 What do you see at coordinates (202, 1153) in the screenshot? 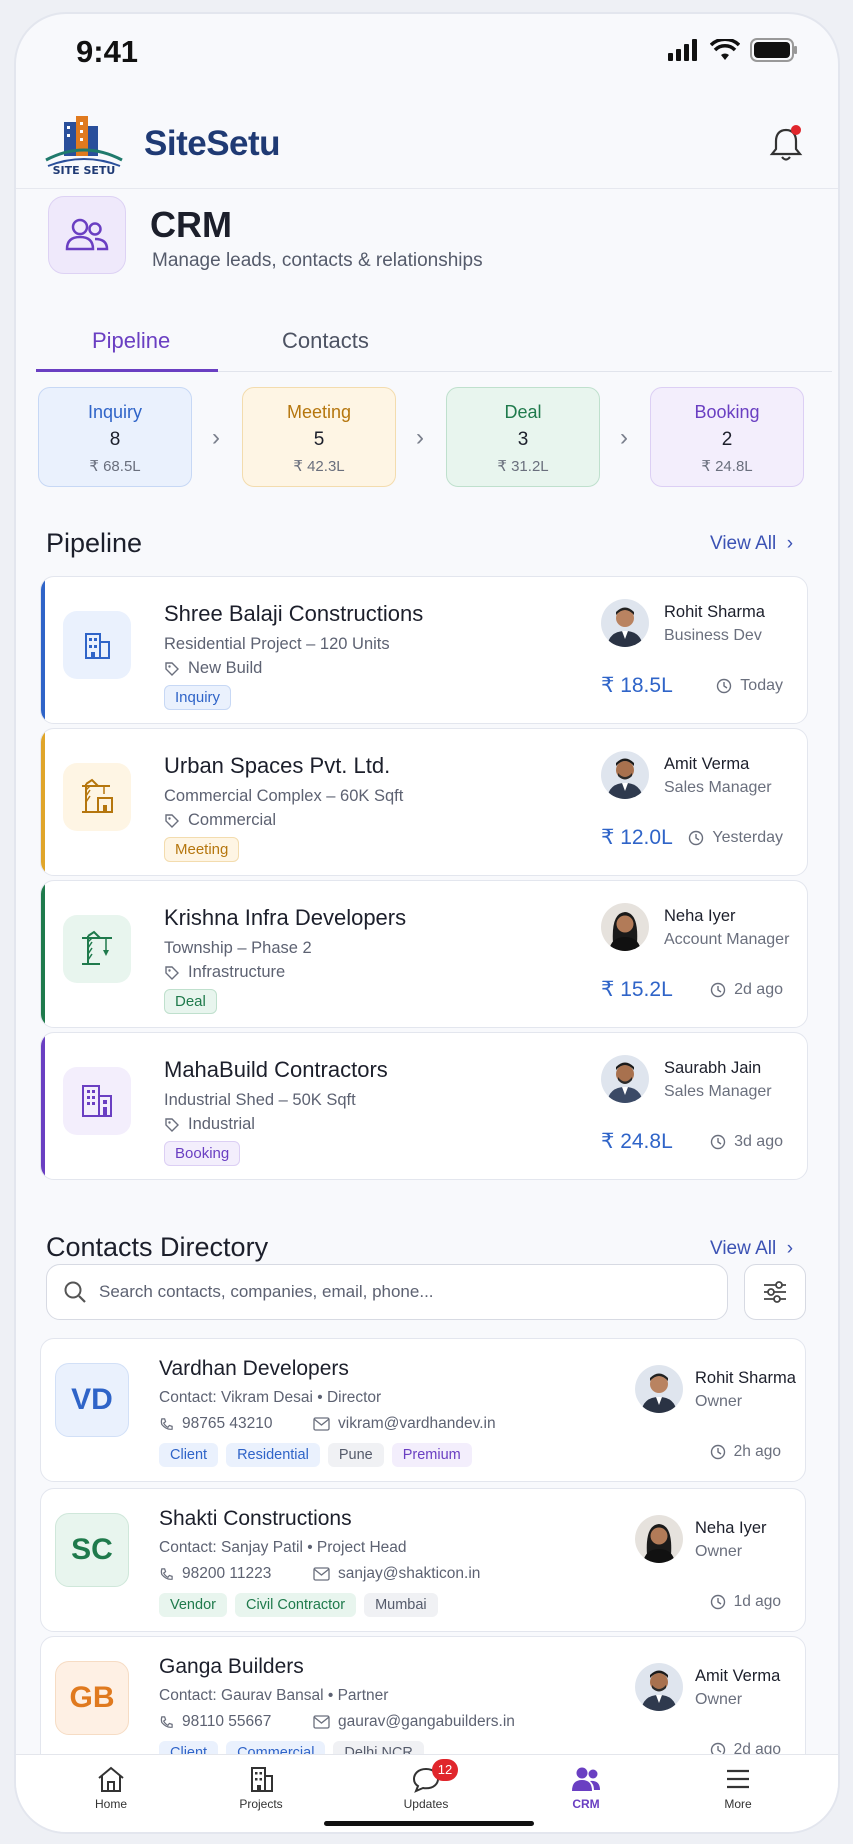
I see `stage-badge: Booking` at bounding box center [202, 1153].